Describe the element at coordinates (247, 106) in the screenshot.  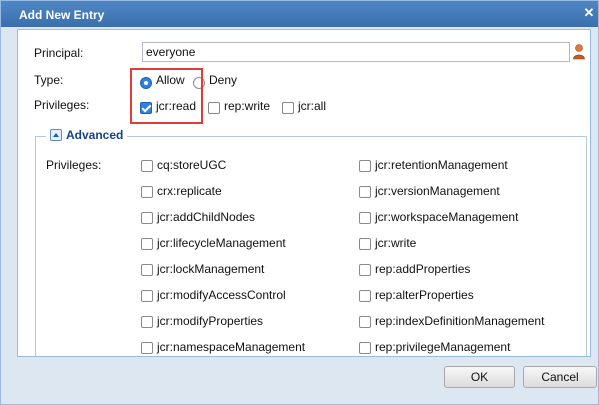
I see `rep-write-label: rep:write` at that location.